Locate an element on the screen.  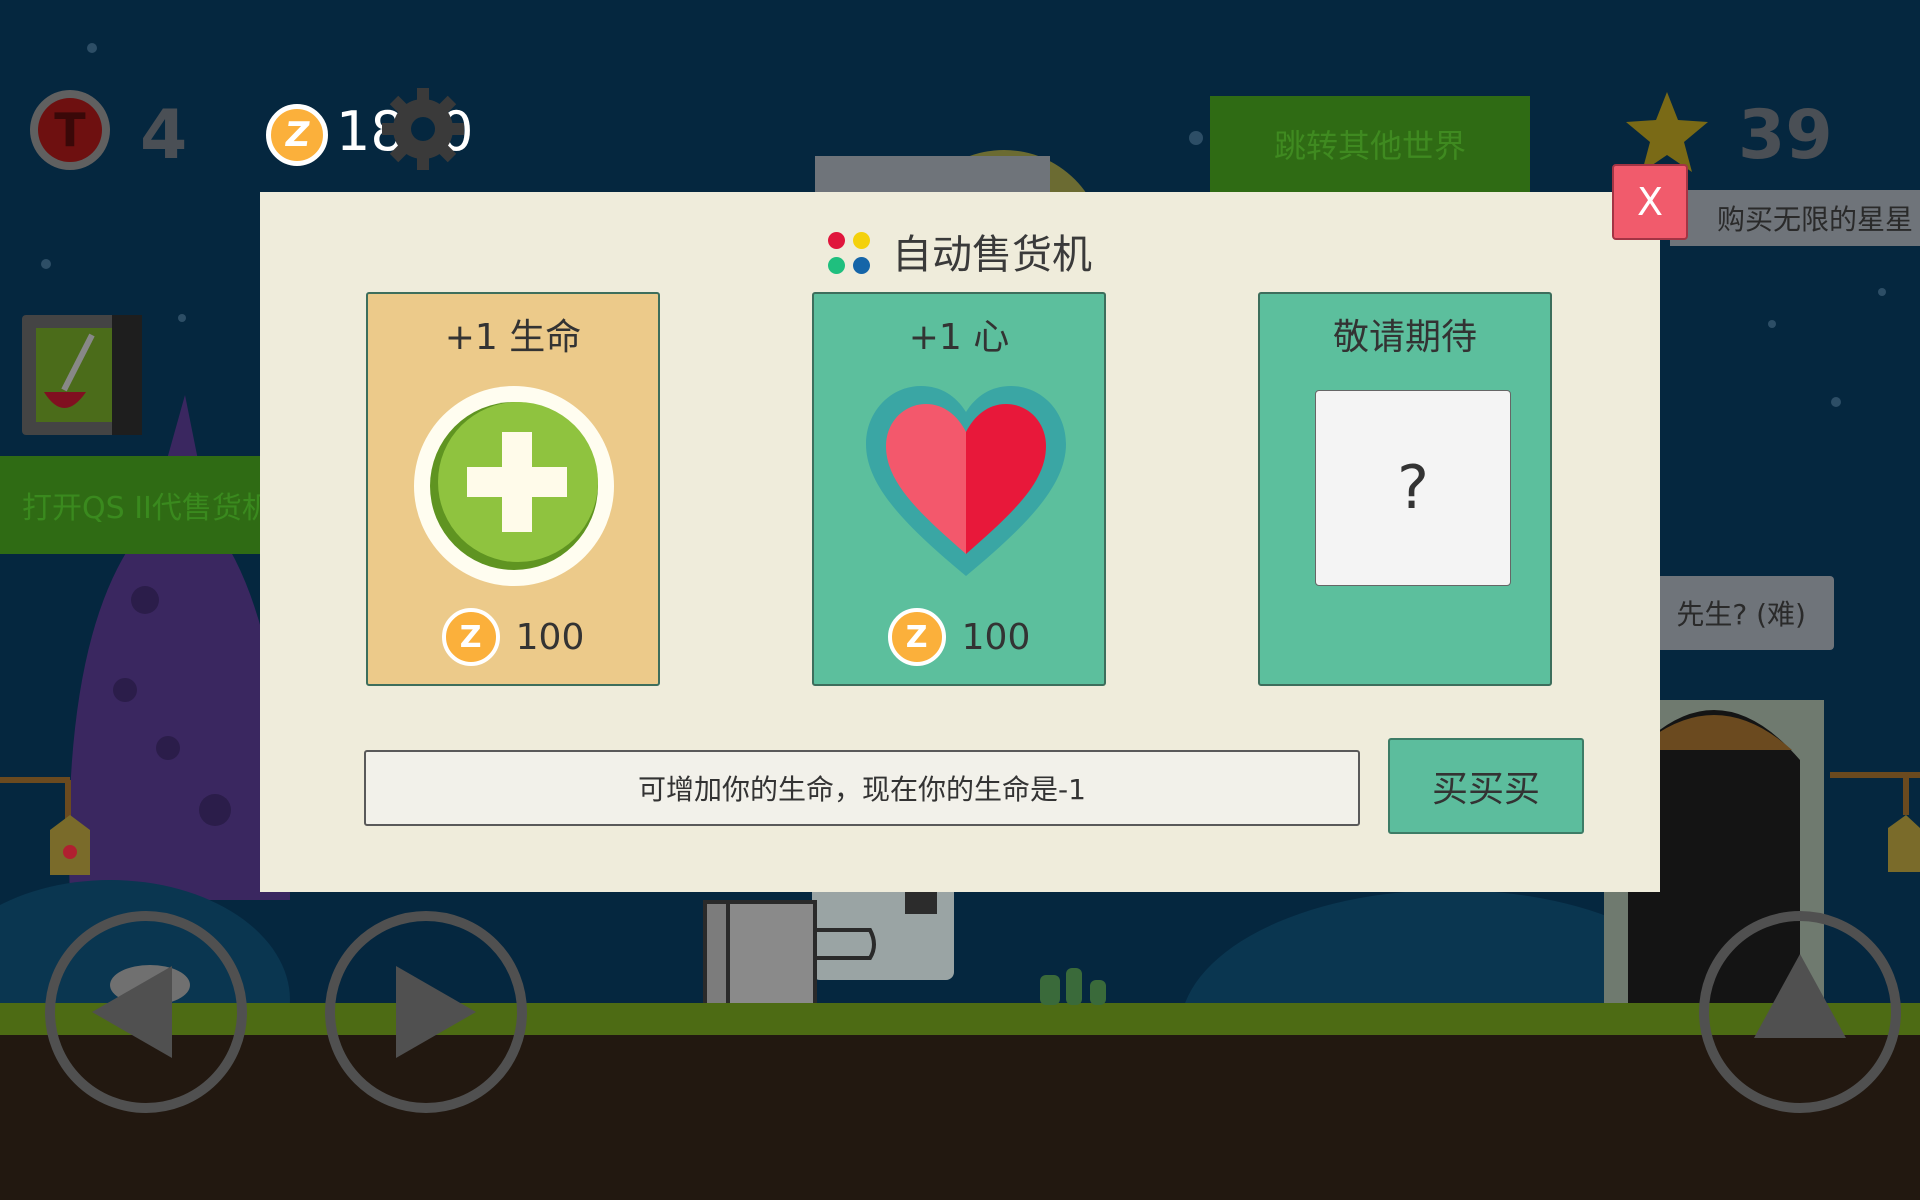
vending-logo-icon is located at coordinates (849, 253).